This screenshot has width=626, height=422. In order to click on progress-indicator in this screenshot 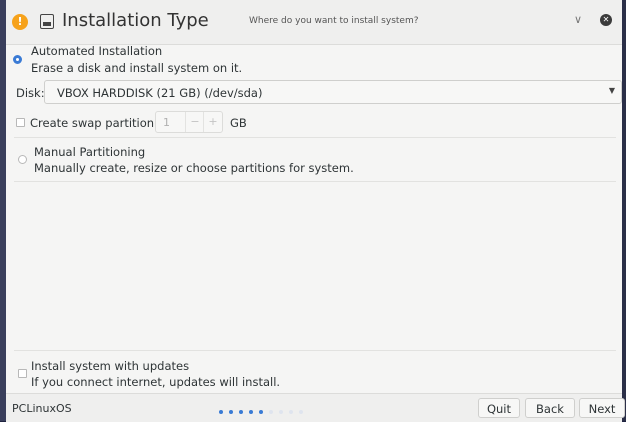, I will do `click(264, 407)`.